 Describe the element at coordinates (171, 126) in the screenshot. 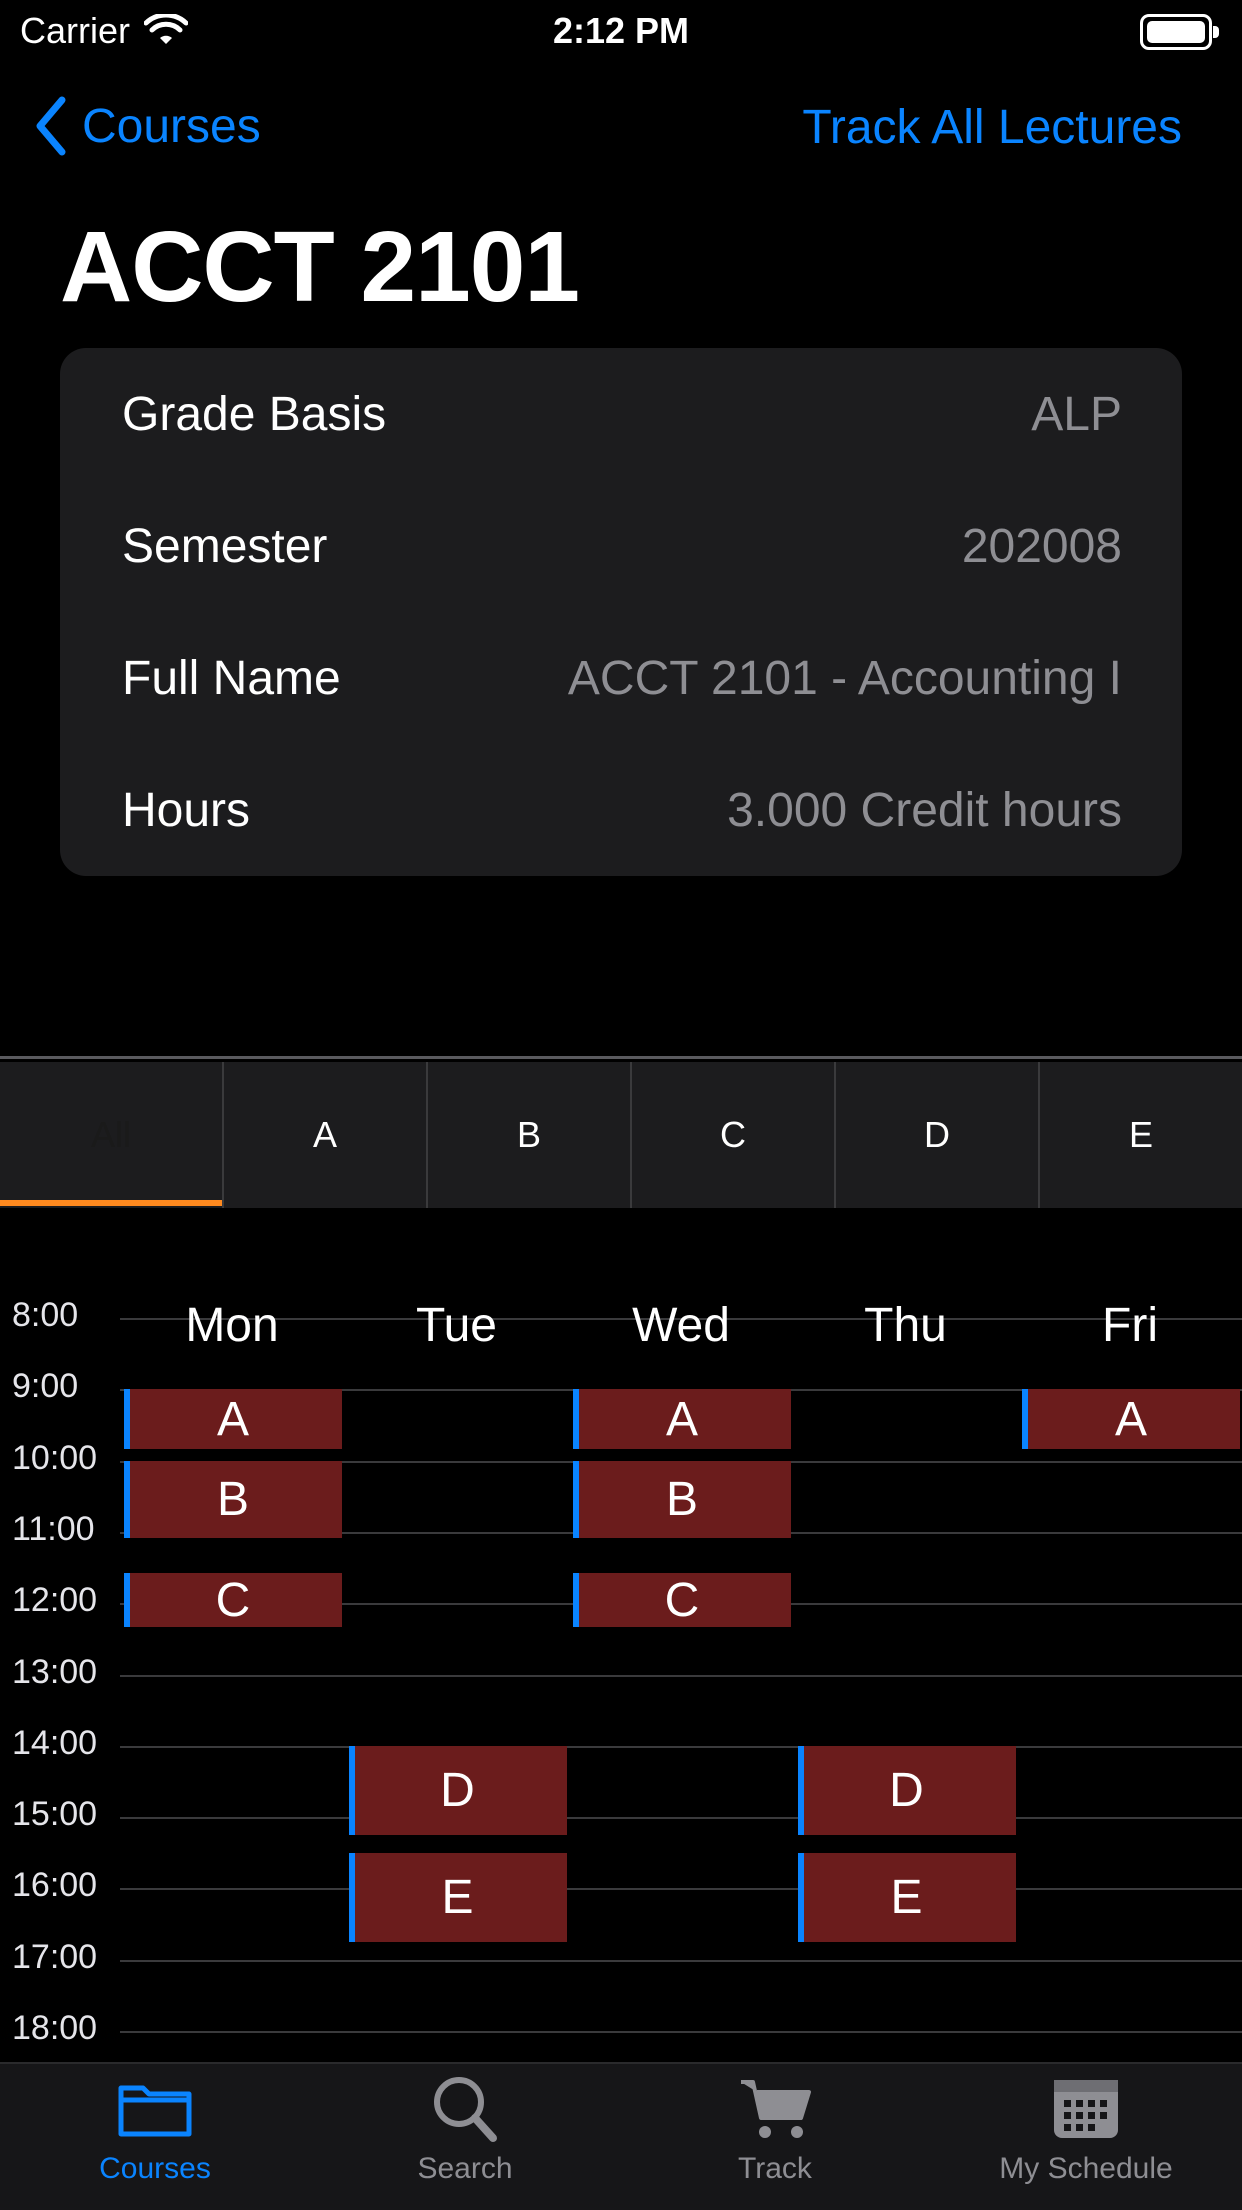

I see `back-button-label: Courses` at that location.